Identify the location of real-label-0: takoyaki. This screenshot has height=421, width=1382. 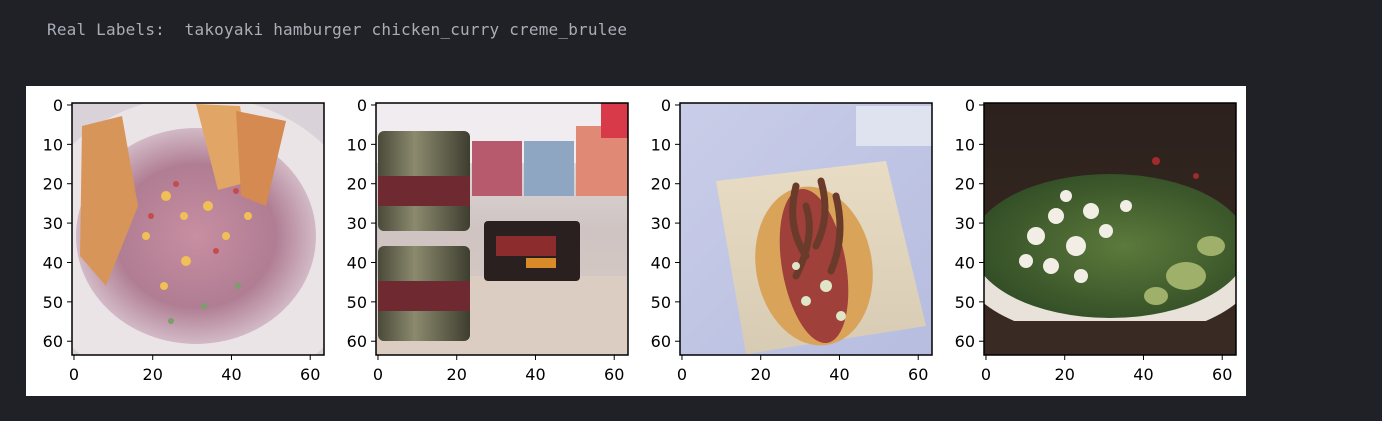
(224, 29).